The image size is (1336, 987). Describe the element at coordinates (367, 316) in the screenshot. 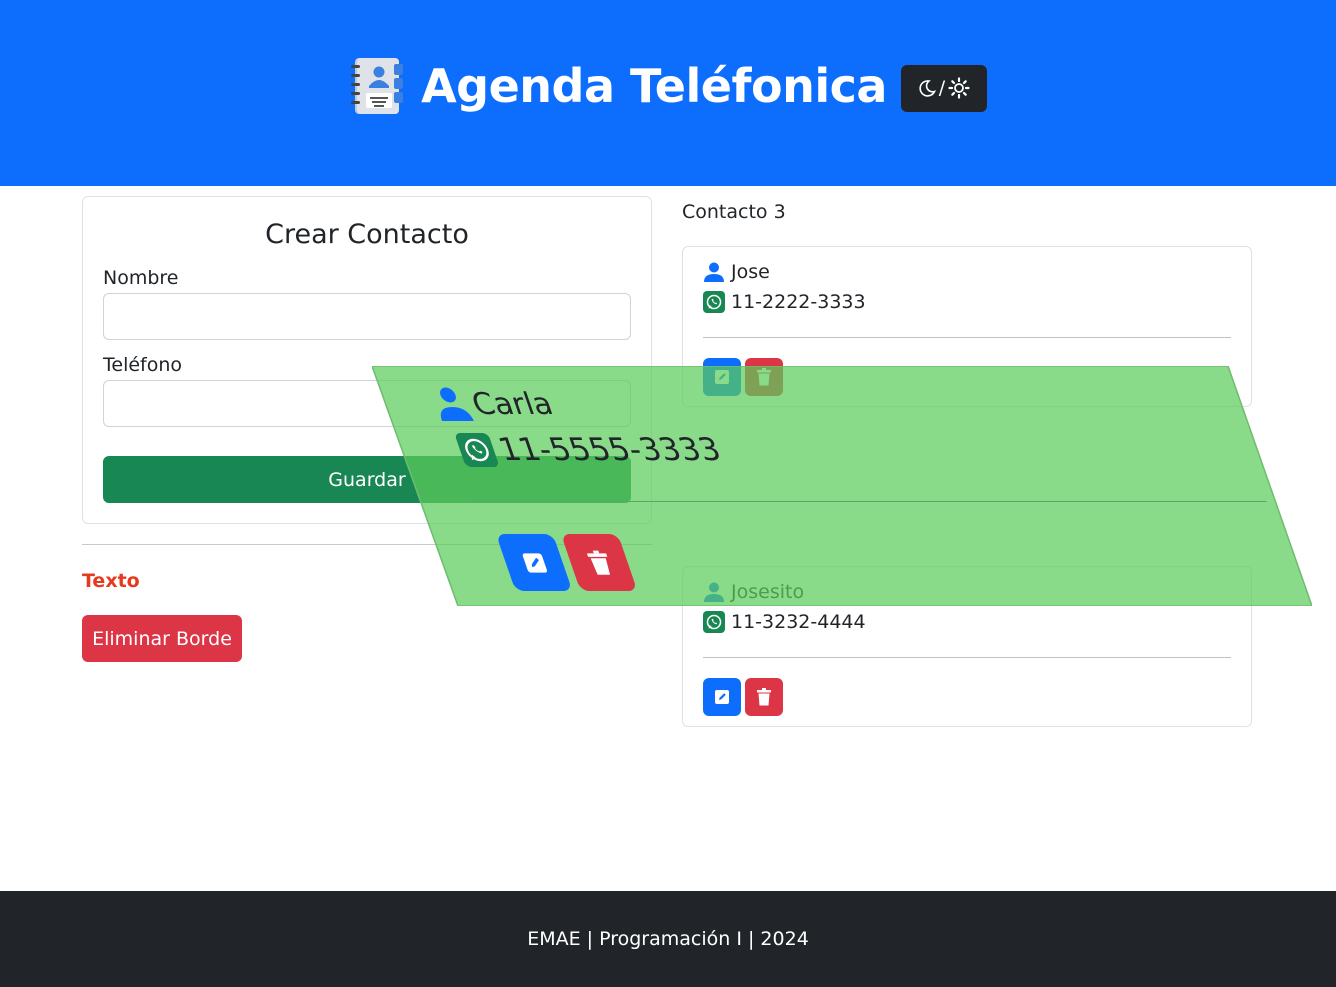

I see `name-input` at that location.